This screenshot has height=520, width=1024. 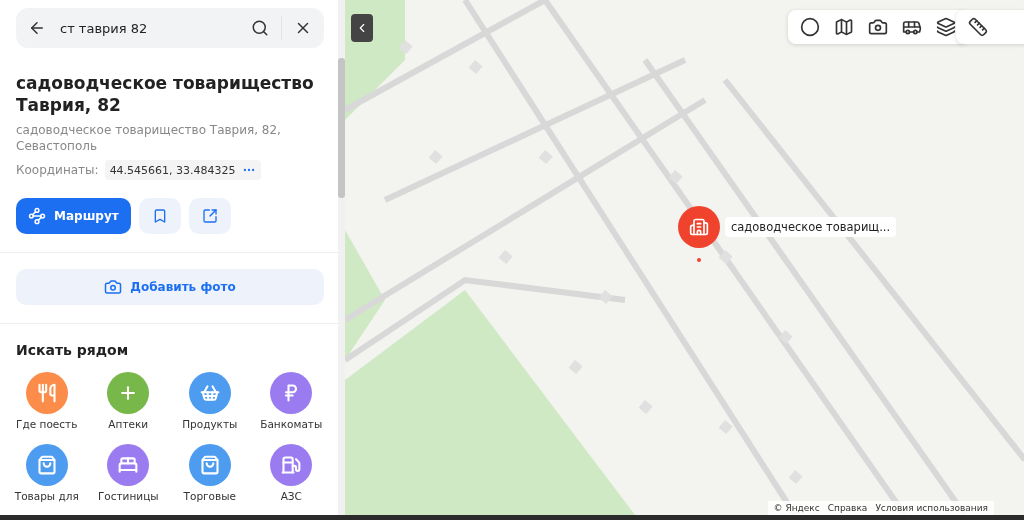 I want to click on section-heading: Искать рядом, so click(x=73, y=350).